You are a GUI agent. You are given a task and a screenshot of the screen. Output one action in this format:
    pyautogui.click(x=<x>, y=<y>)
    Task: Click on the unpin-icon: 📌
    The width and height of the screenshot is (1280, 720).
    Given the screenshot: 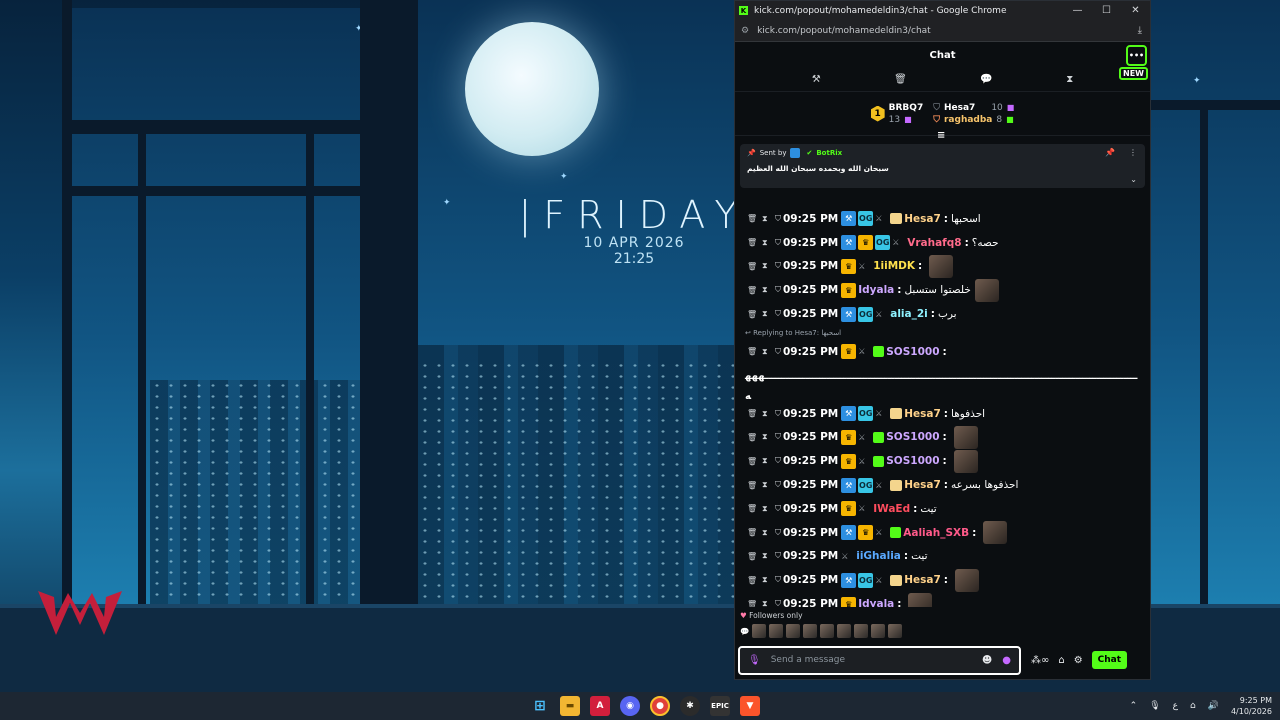 What is the action you would take?
    pyautogui.click(x=1110, y=152)
    